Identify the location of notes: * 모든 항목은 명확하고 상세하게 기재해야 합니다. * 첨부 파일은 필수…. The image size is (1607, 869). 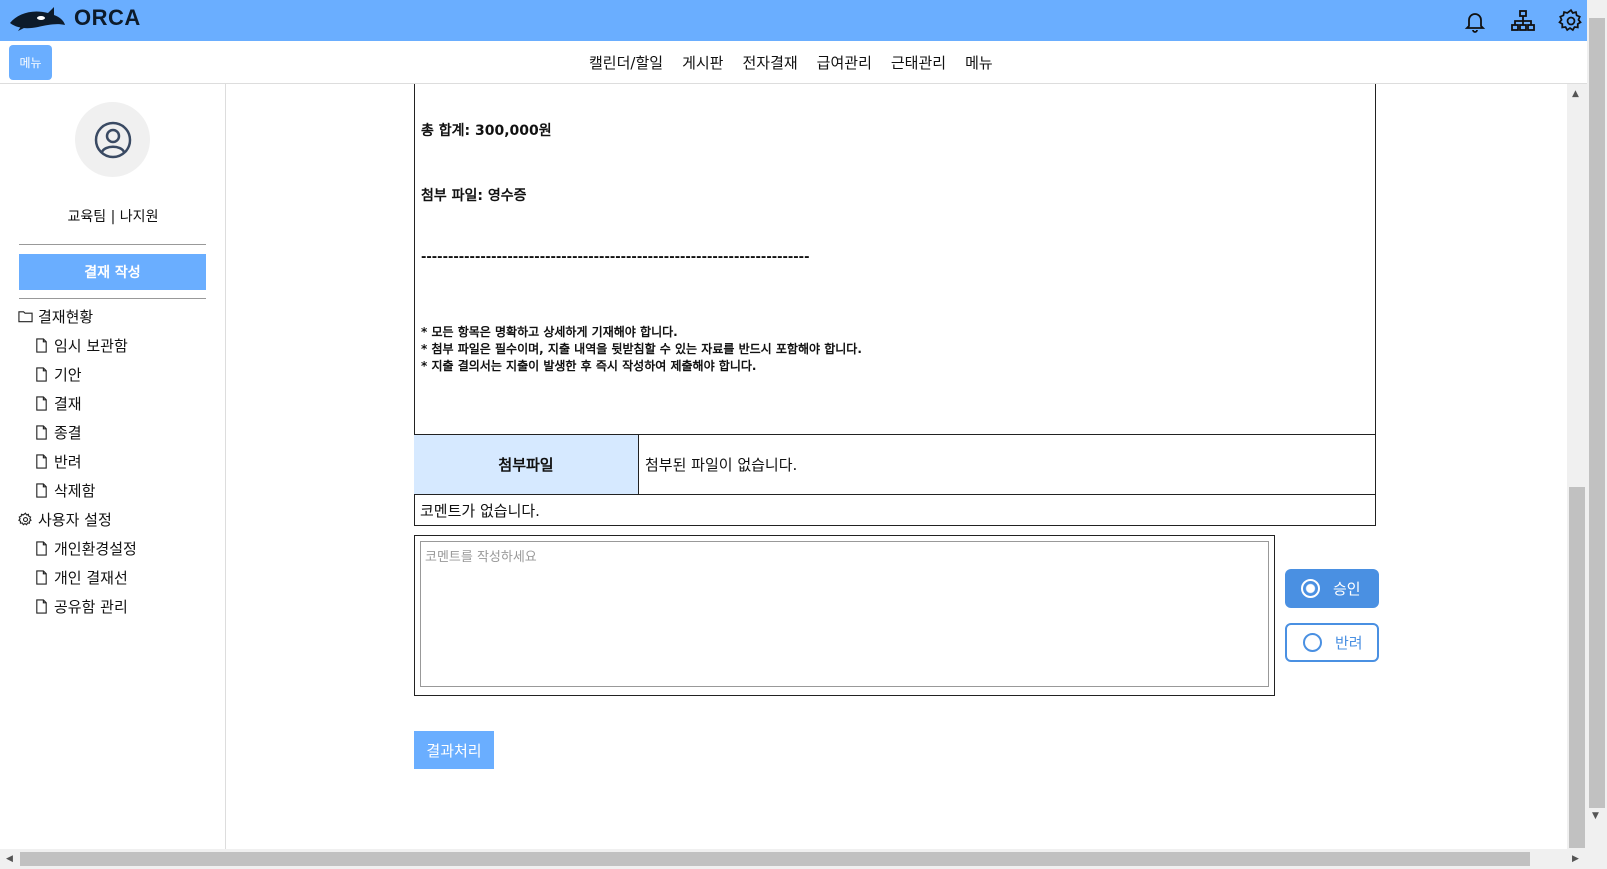
(641, 349).